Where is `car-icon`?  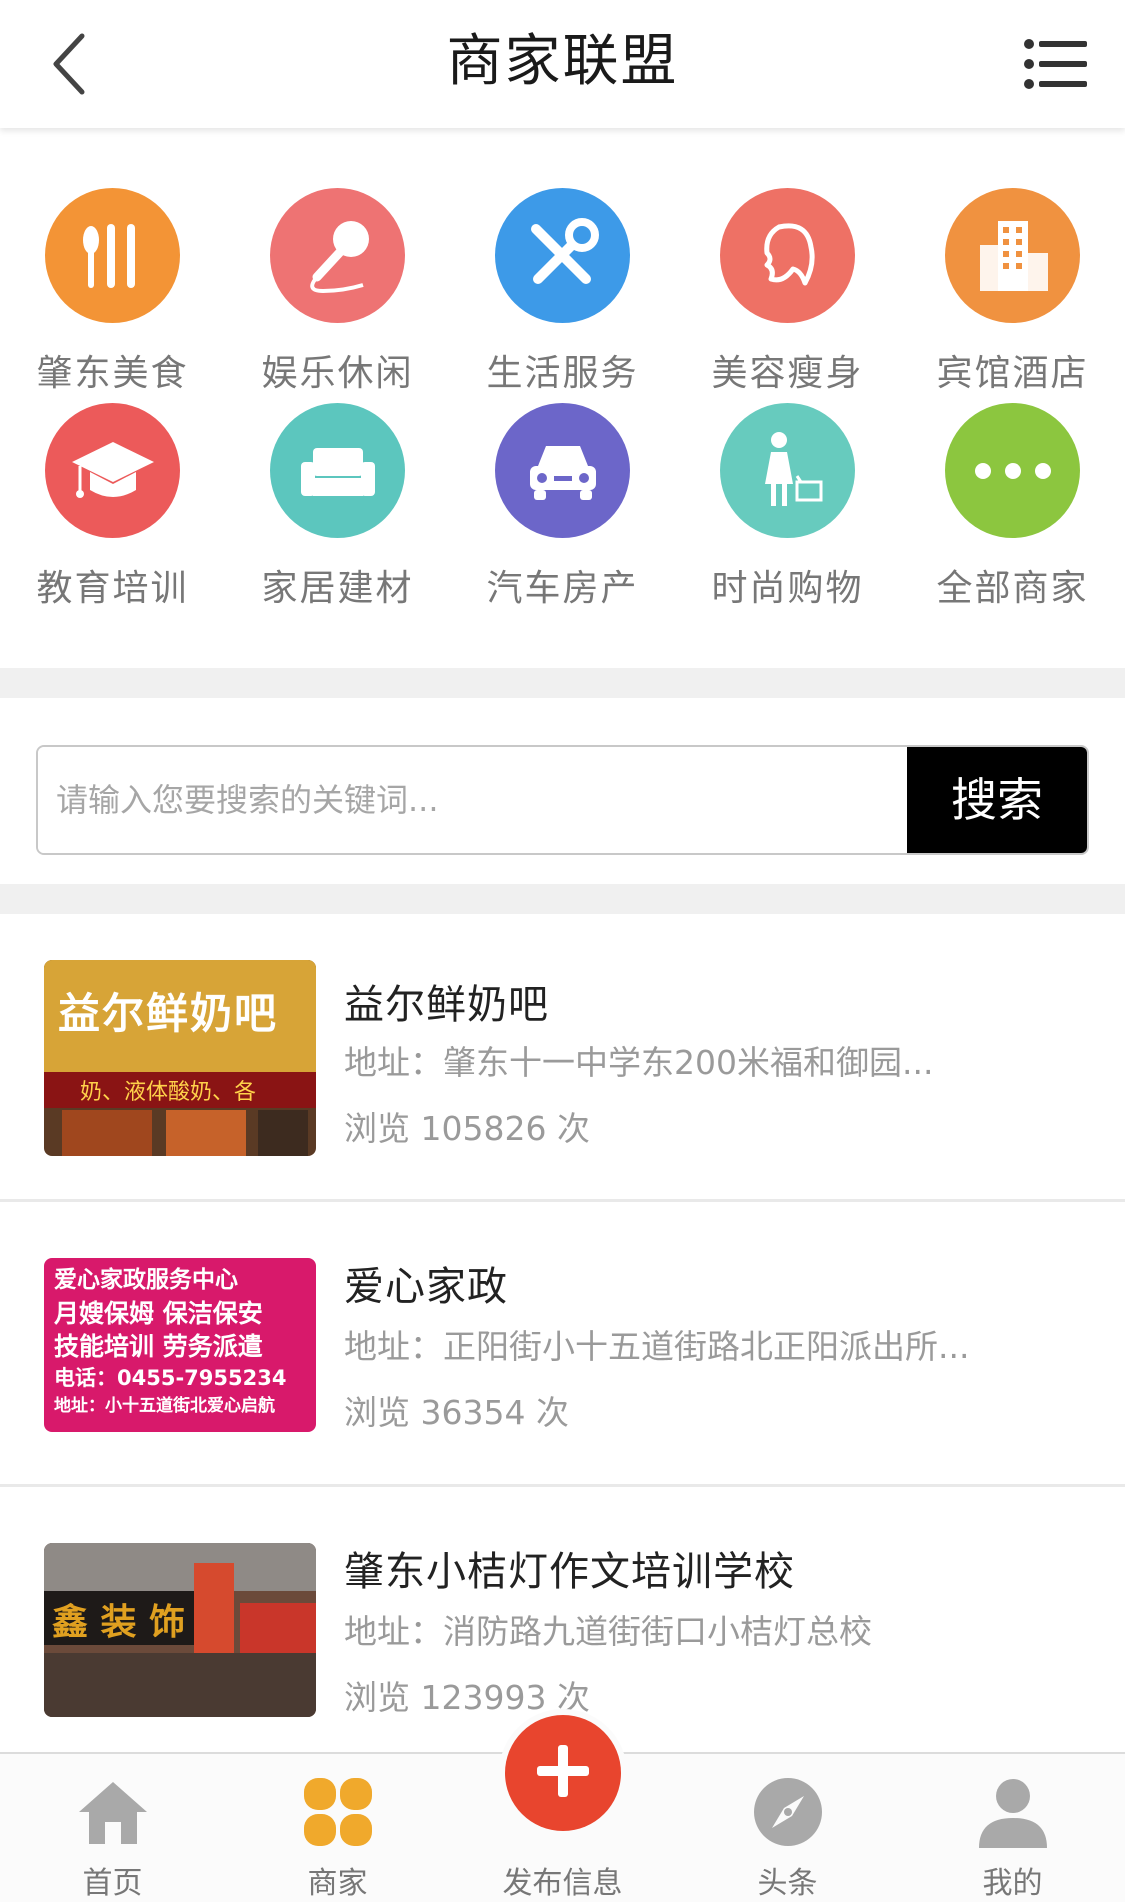
car-icon is located at coordinates (562, 470).